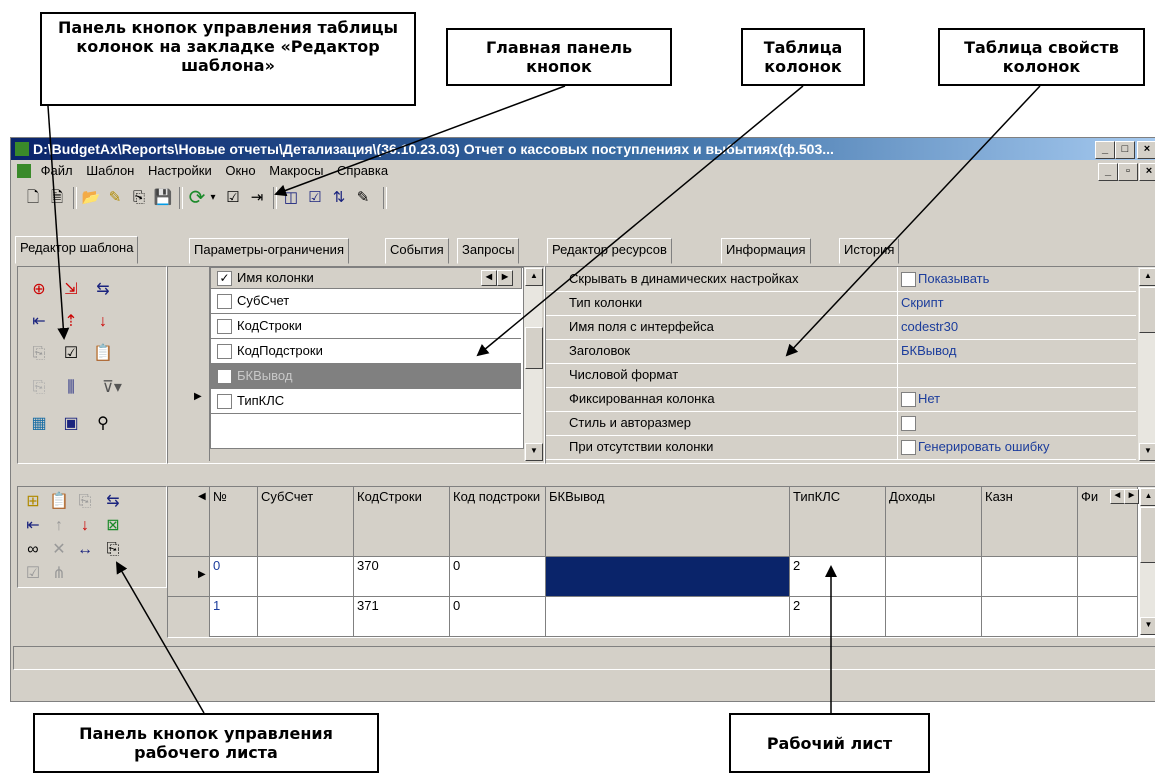  What do you see at coordinates (160, 637) in the screenshot?
I see `arrow-sheet-buttons` at bounding box center [160, 637].